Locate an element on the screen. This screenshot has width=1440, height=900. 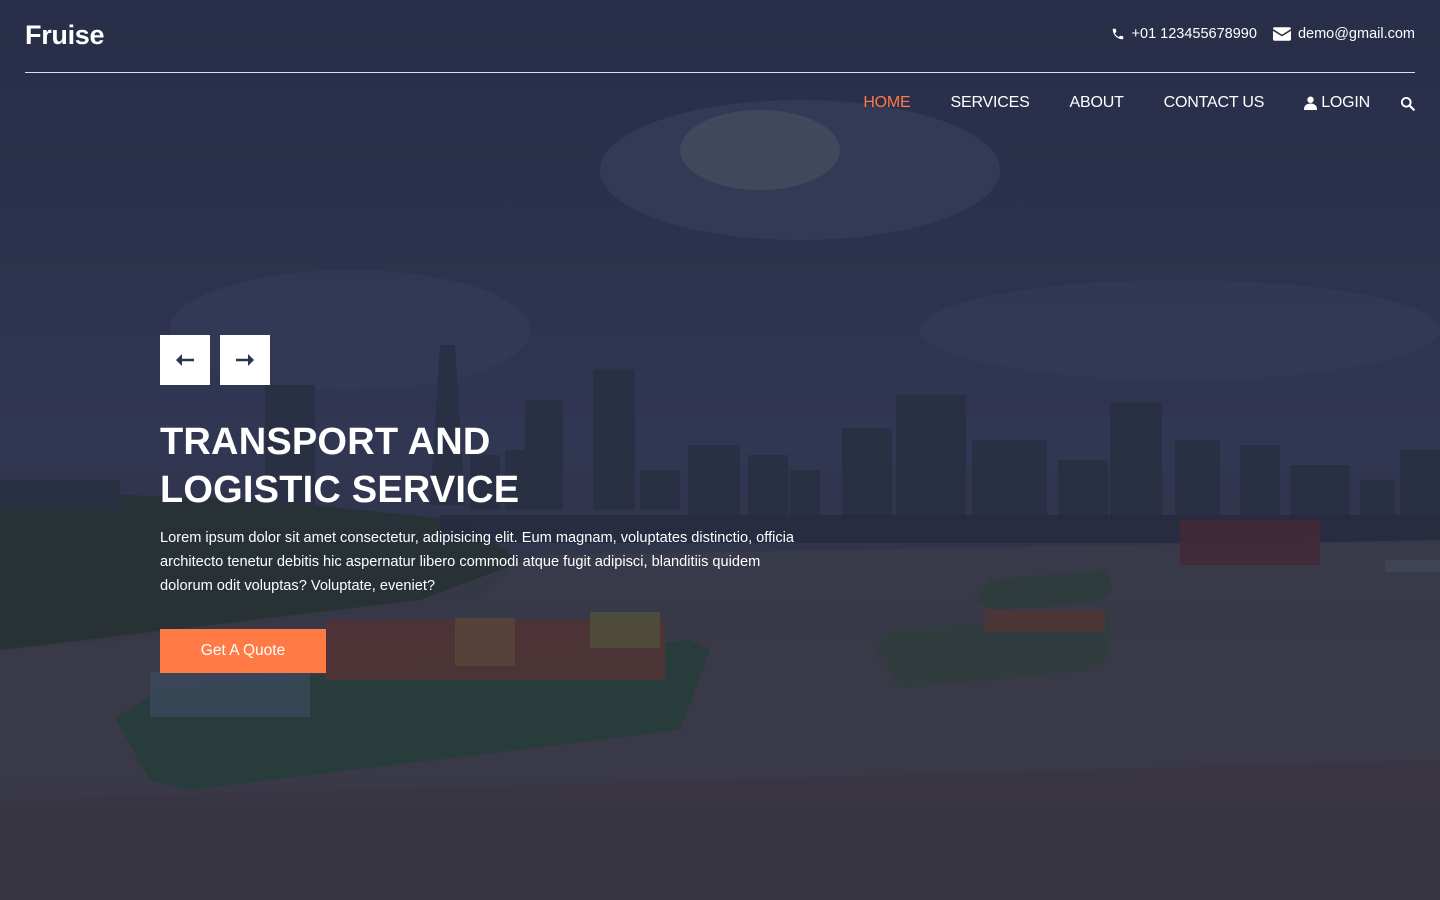
contact-phone: +01 123455678990 is located at coordinates (1184, 34).